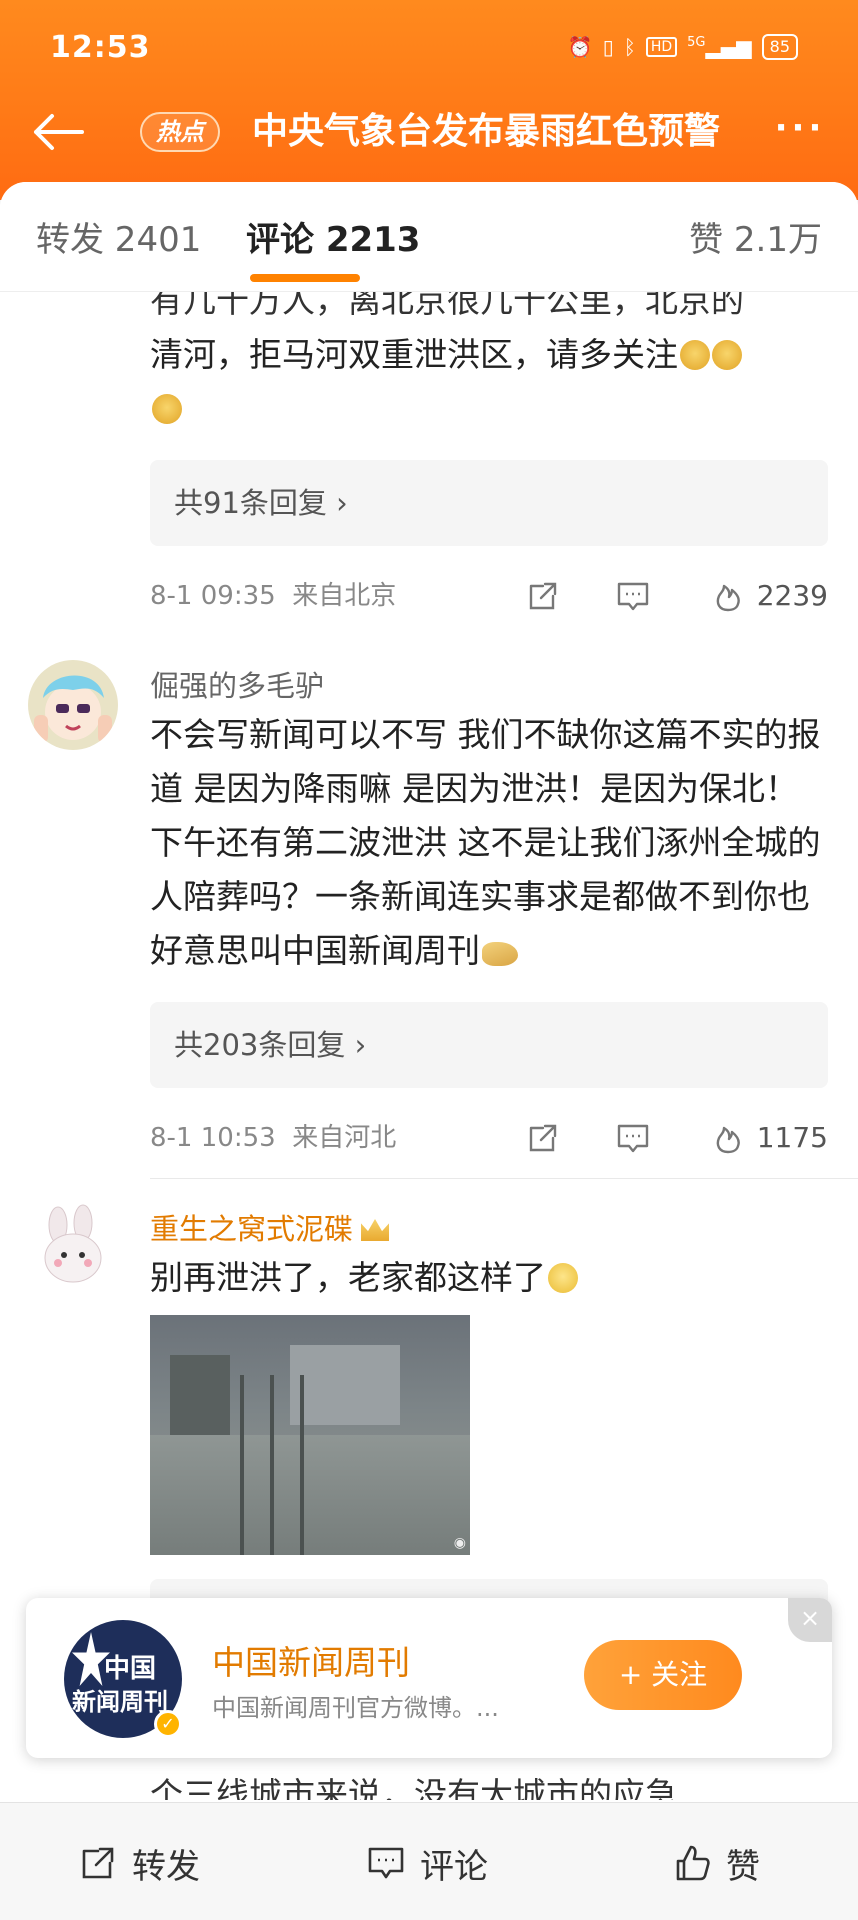 The image size is (858, 1920). Describe the element at coordinates (168, 1724) in the screenshot. I see `verified-badge-icon: ✓` at that location.